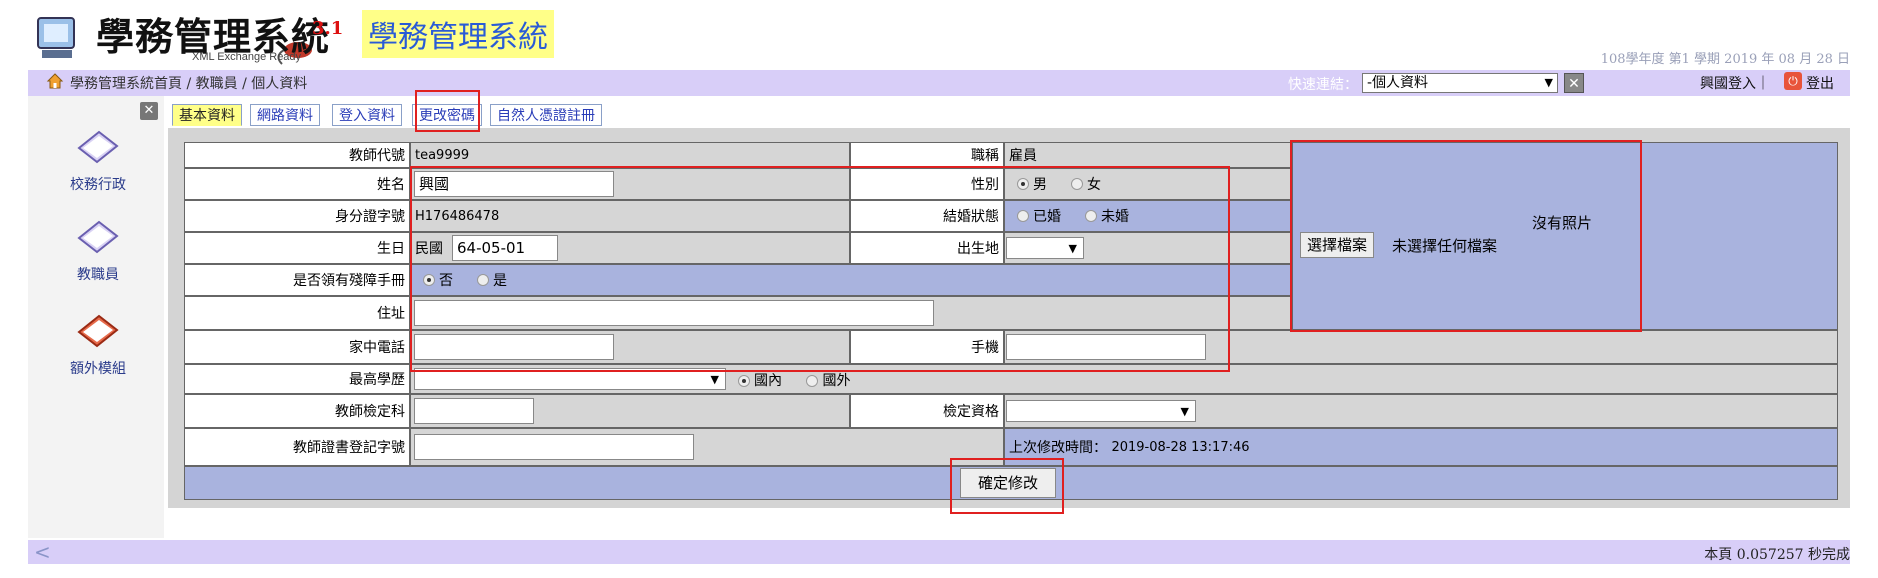  What do you see at coordinates (927, 216) in the screenshot?
I see `marital-status-label: 結婚狀態` at bounding box center [927, 216].